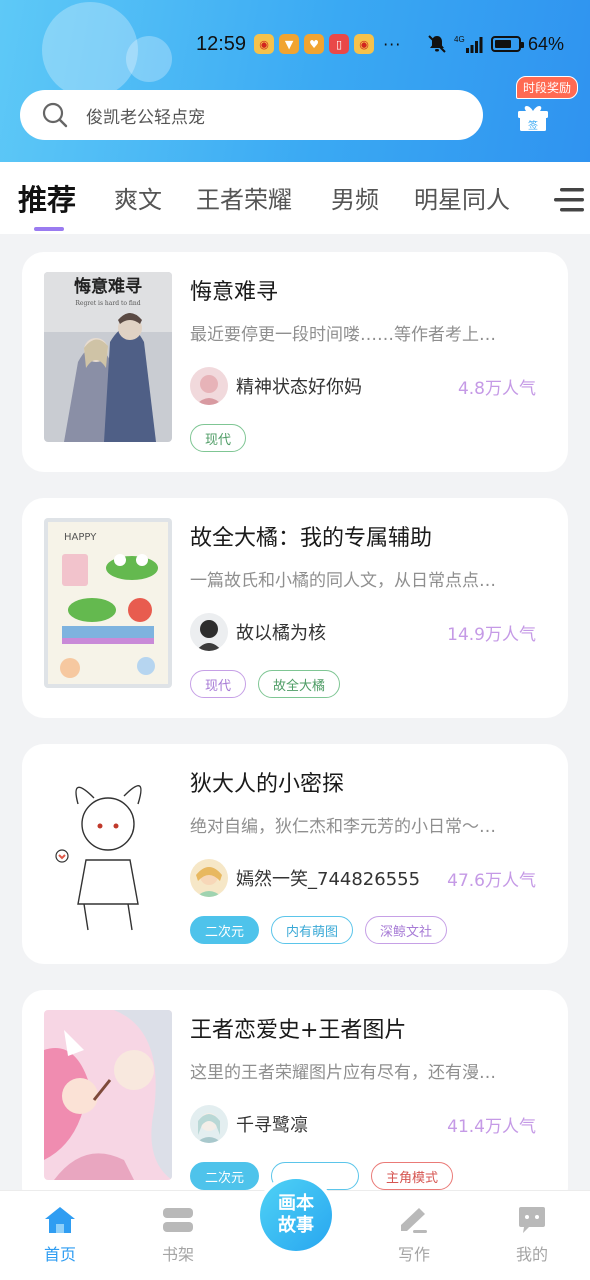  What do you see at coordinates (568, 200) in the screenshot?
I see `category-menu-icon` at bounding box center [568, 200].